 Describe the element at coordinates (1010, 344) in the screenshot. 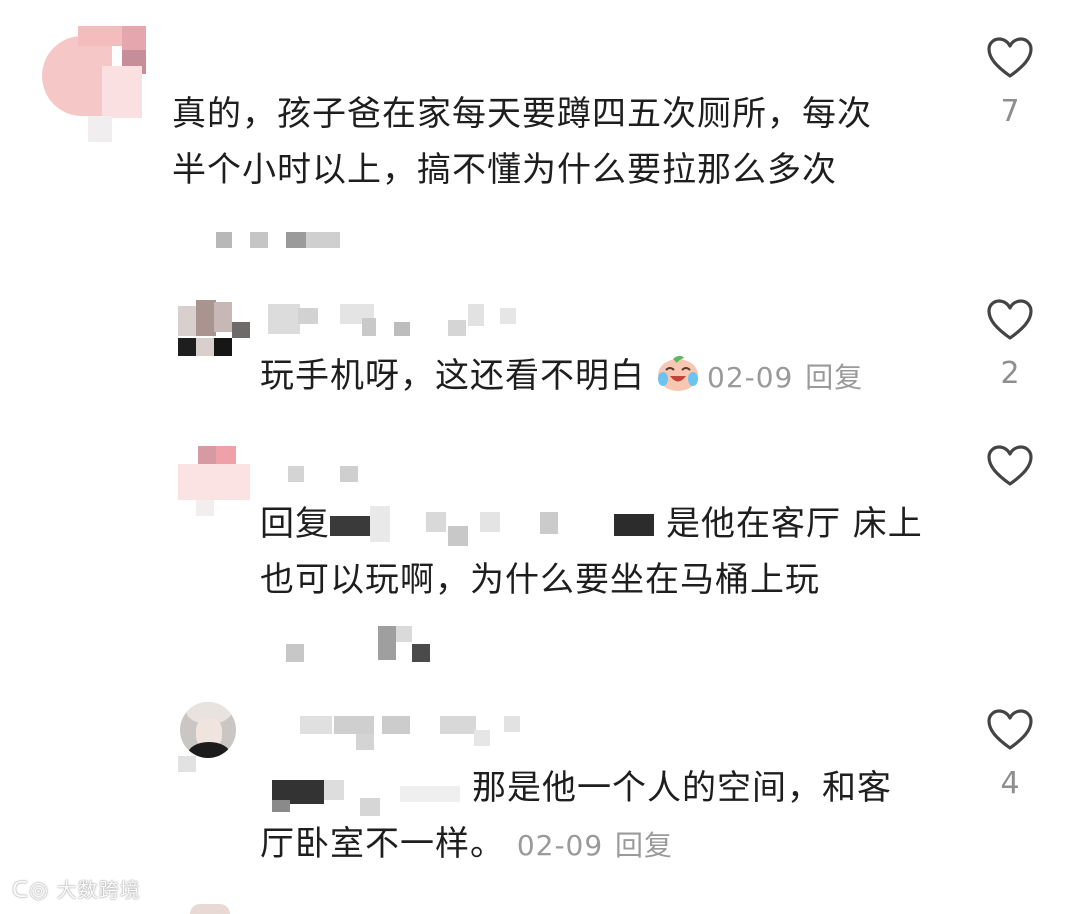

I see `like-button: 2` at that location.